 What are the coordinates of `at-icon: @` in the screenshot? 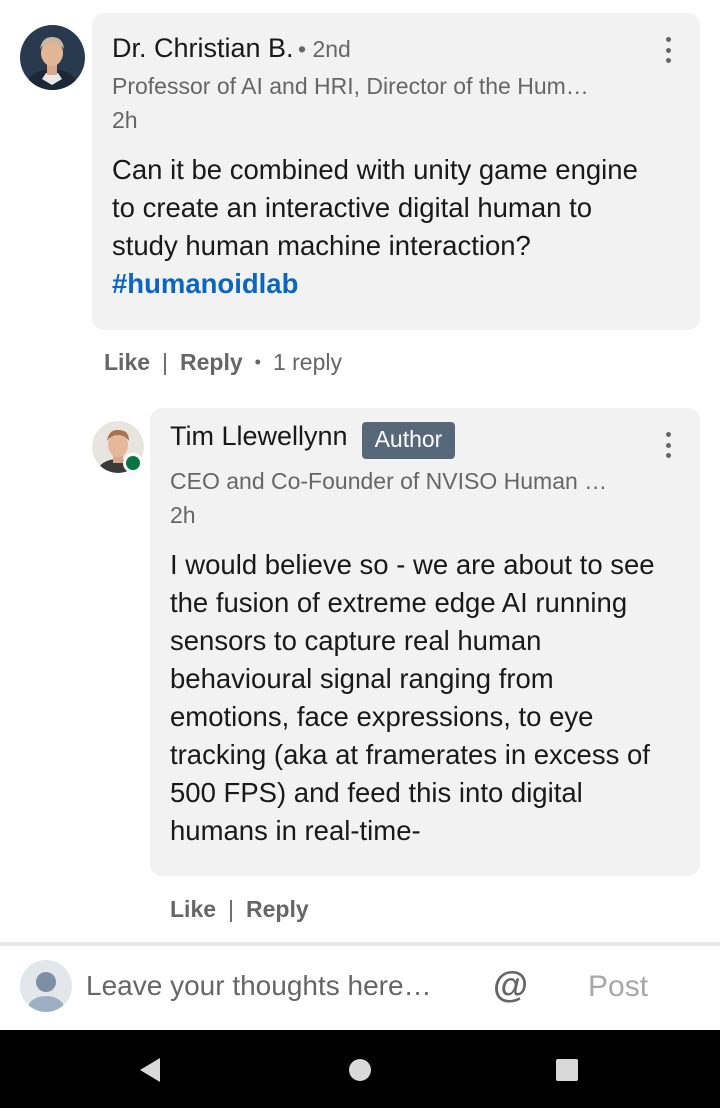 It's located at (510, 985).